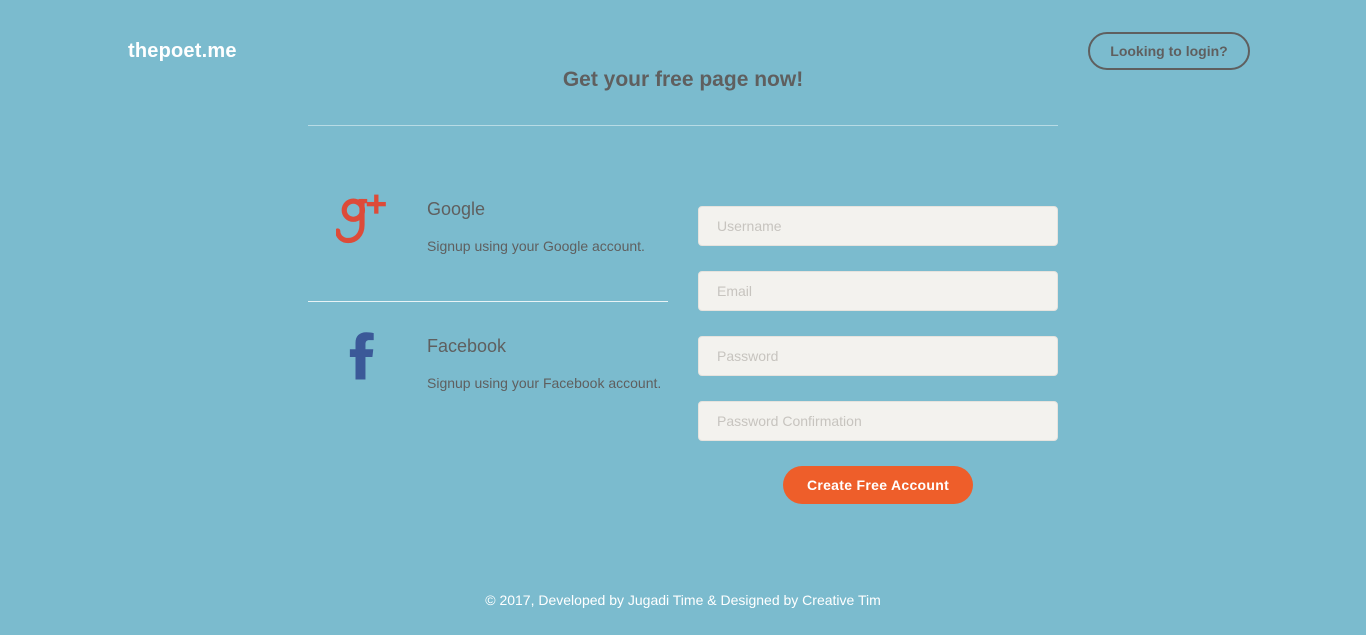 The image size is (1366, 635). Describe the element at coordinates (683, 79) in the screenshot. I see `page-title: Get your free page now!` at that location.